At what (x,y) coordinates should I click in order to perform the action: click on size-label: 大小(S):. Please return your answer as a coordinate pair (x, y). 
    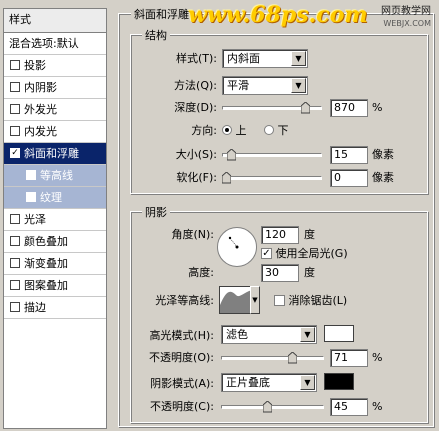
    Looking at the image, I should click on (196, 154).